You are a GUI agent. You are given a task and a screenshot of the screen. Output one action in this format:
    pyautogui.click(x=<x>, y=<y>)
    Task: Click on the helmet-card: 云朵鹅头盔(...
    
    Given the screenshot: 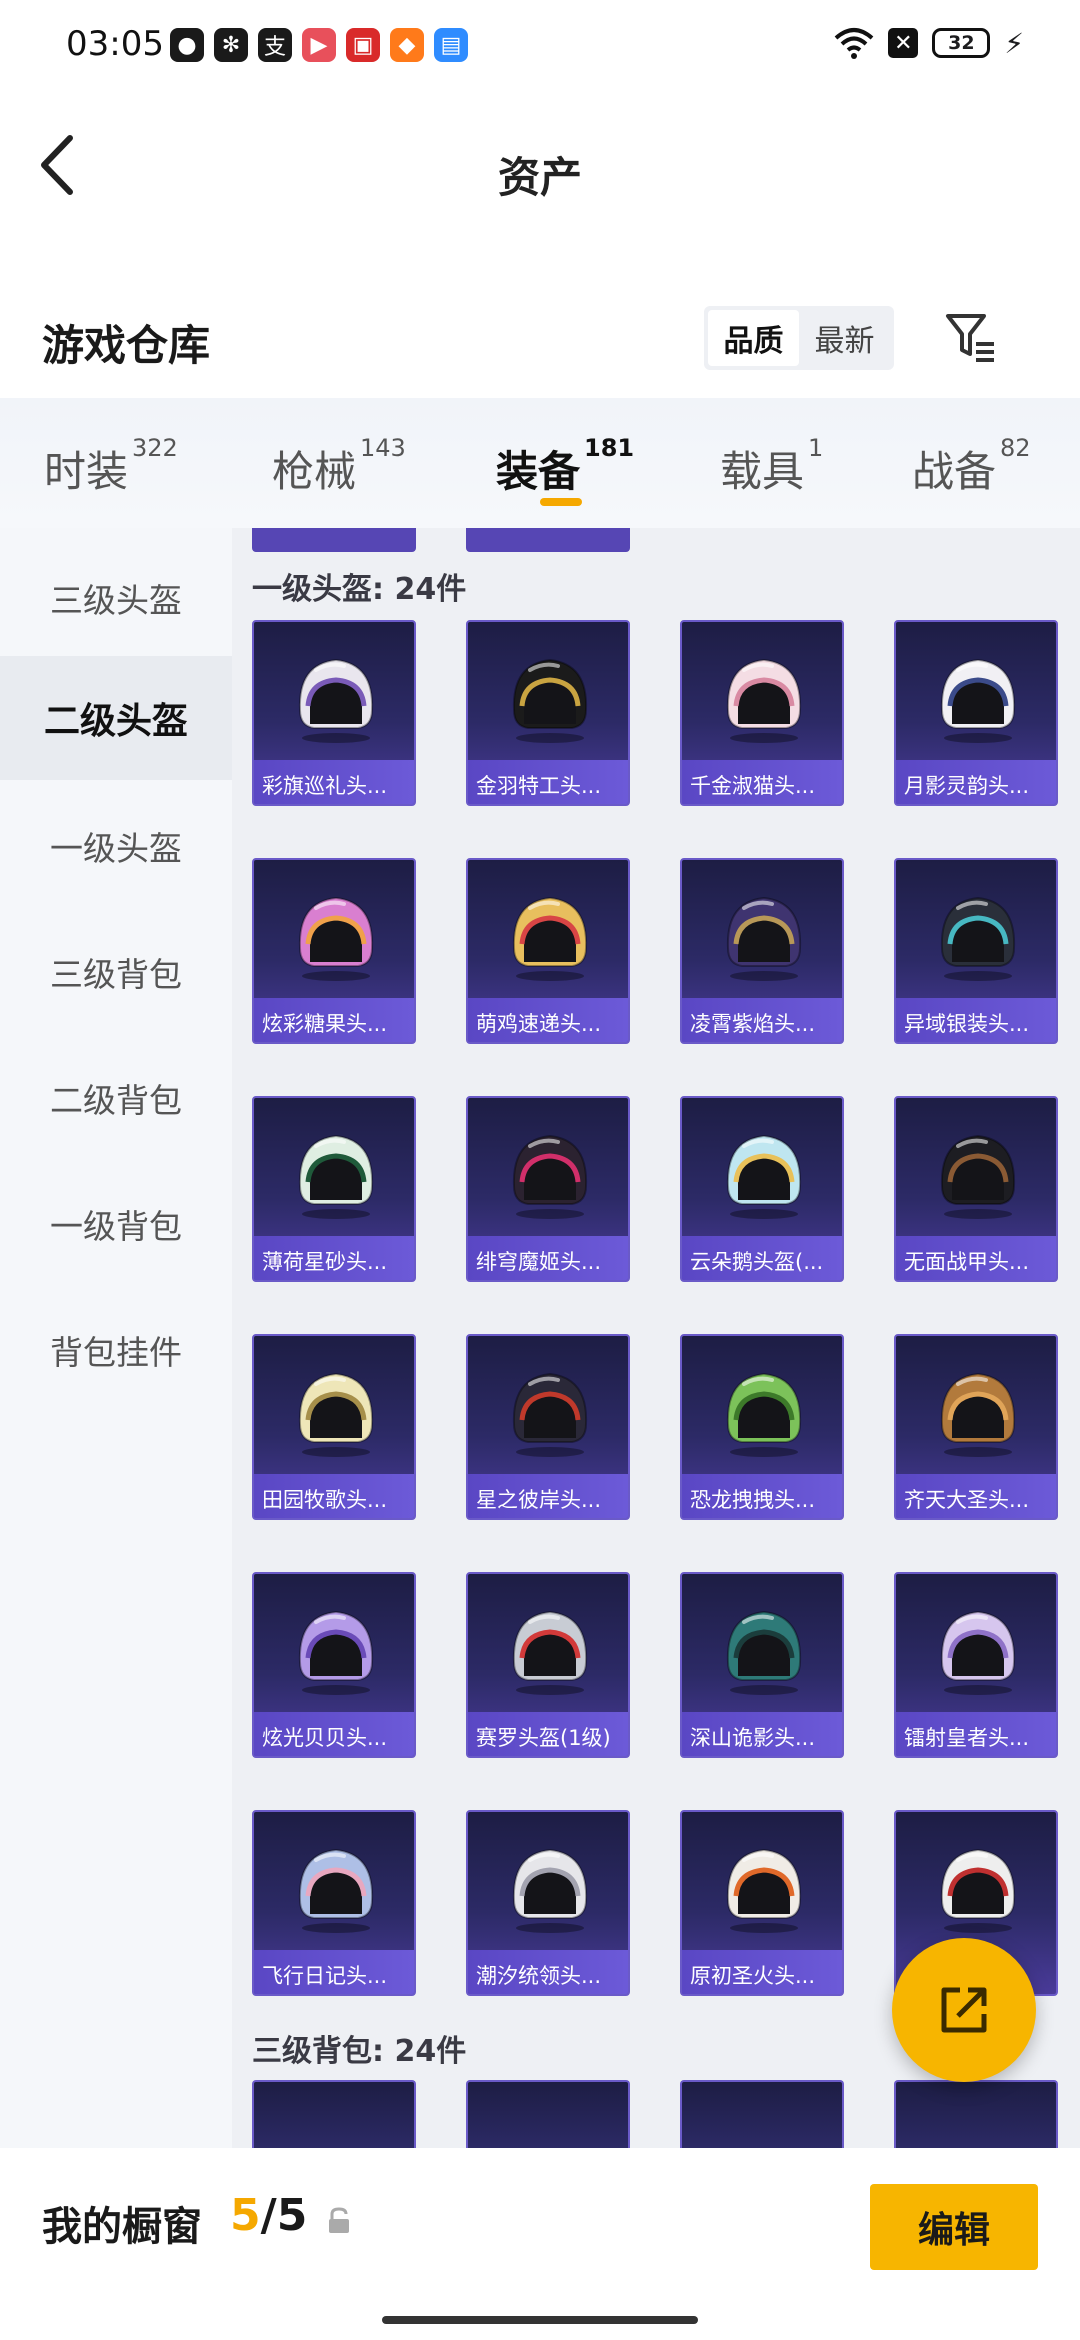 What is the action you would take?
    pyautogui.click(x=762, y=1189)
    